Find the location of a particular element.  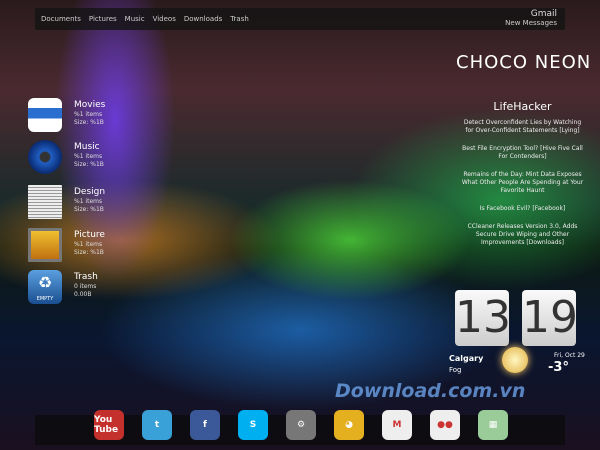

utility-icon: ⚙ is located at coordinates (301, 425).